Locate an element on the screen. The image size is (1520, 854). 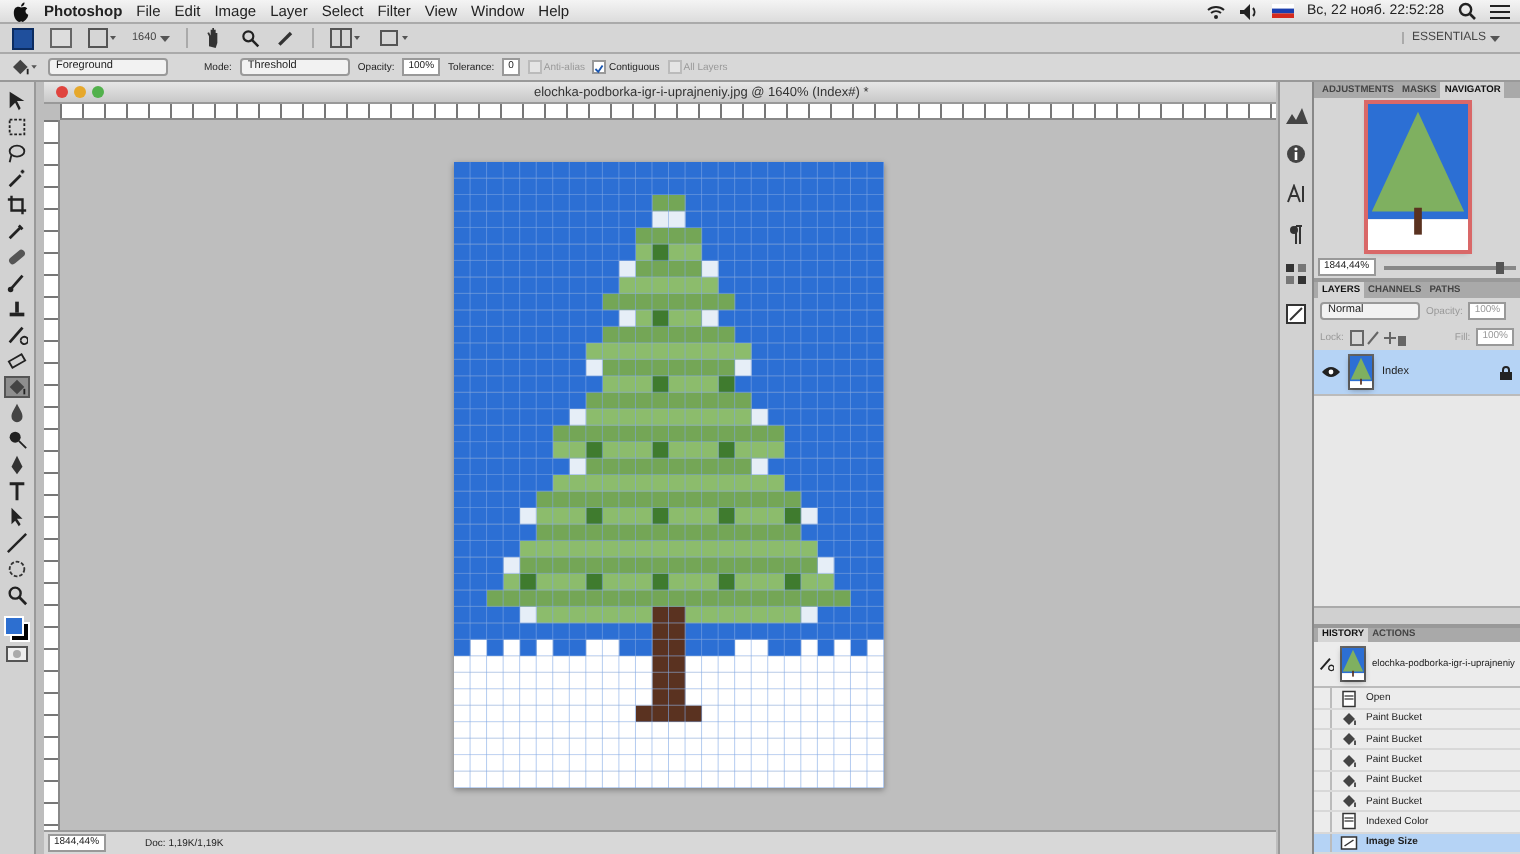
move-tool-icon is located at coordinates (17, 101).